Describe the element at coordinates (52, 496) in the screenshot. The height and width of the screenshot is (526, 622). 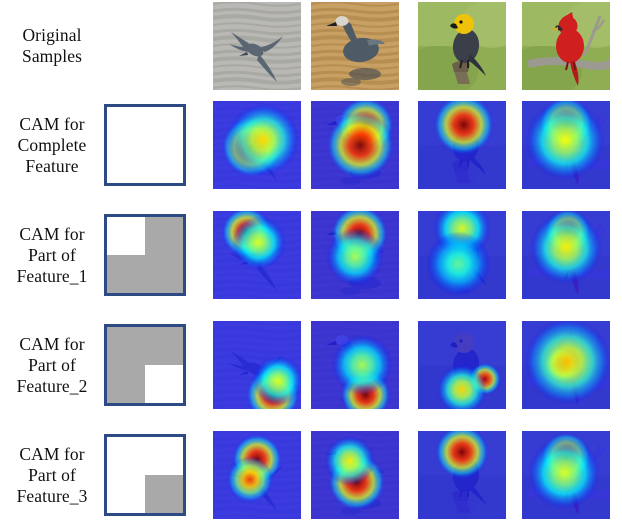
I see `row-label-line: Feature_3` at that location.